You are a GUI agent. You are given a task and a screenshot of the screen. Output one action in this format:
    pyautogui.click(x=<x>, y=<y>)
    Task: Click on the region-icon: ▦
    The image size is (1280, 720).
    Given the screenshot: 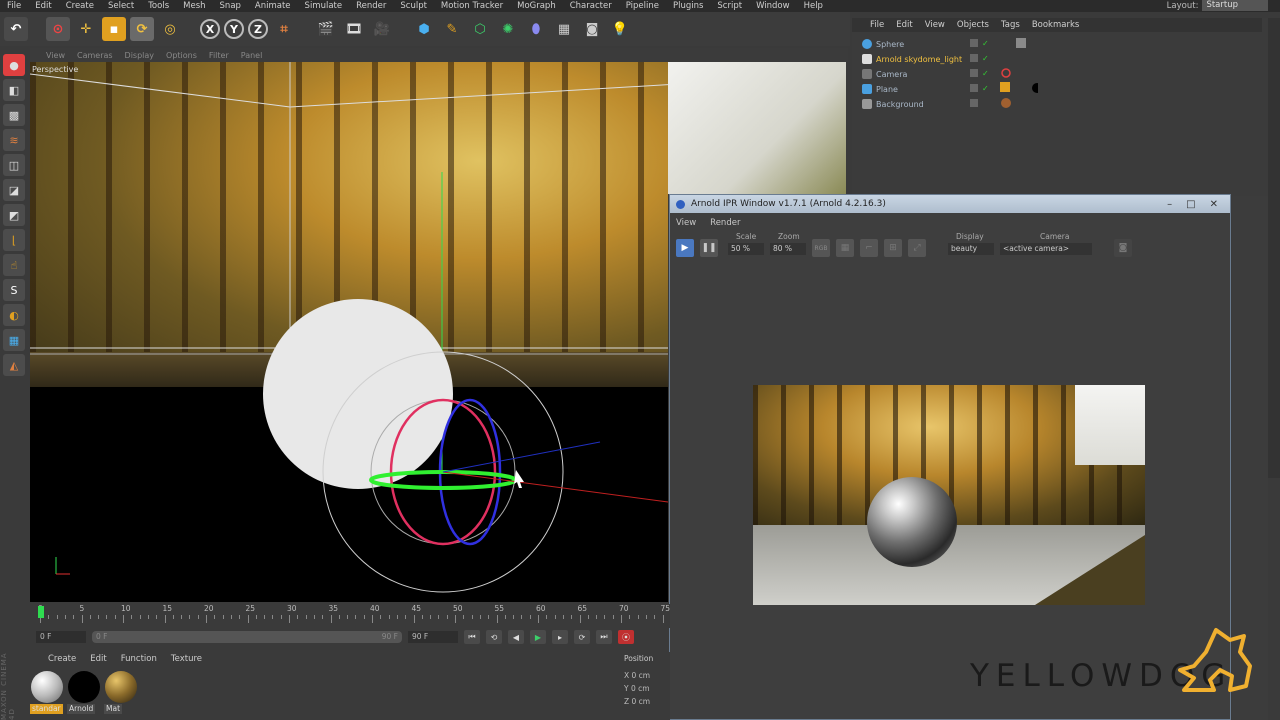 What is the action you would take?
    pyautogui.click(x=845, y=248)
    